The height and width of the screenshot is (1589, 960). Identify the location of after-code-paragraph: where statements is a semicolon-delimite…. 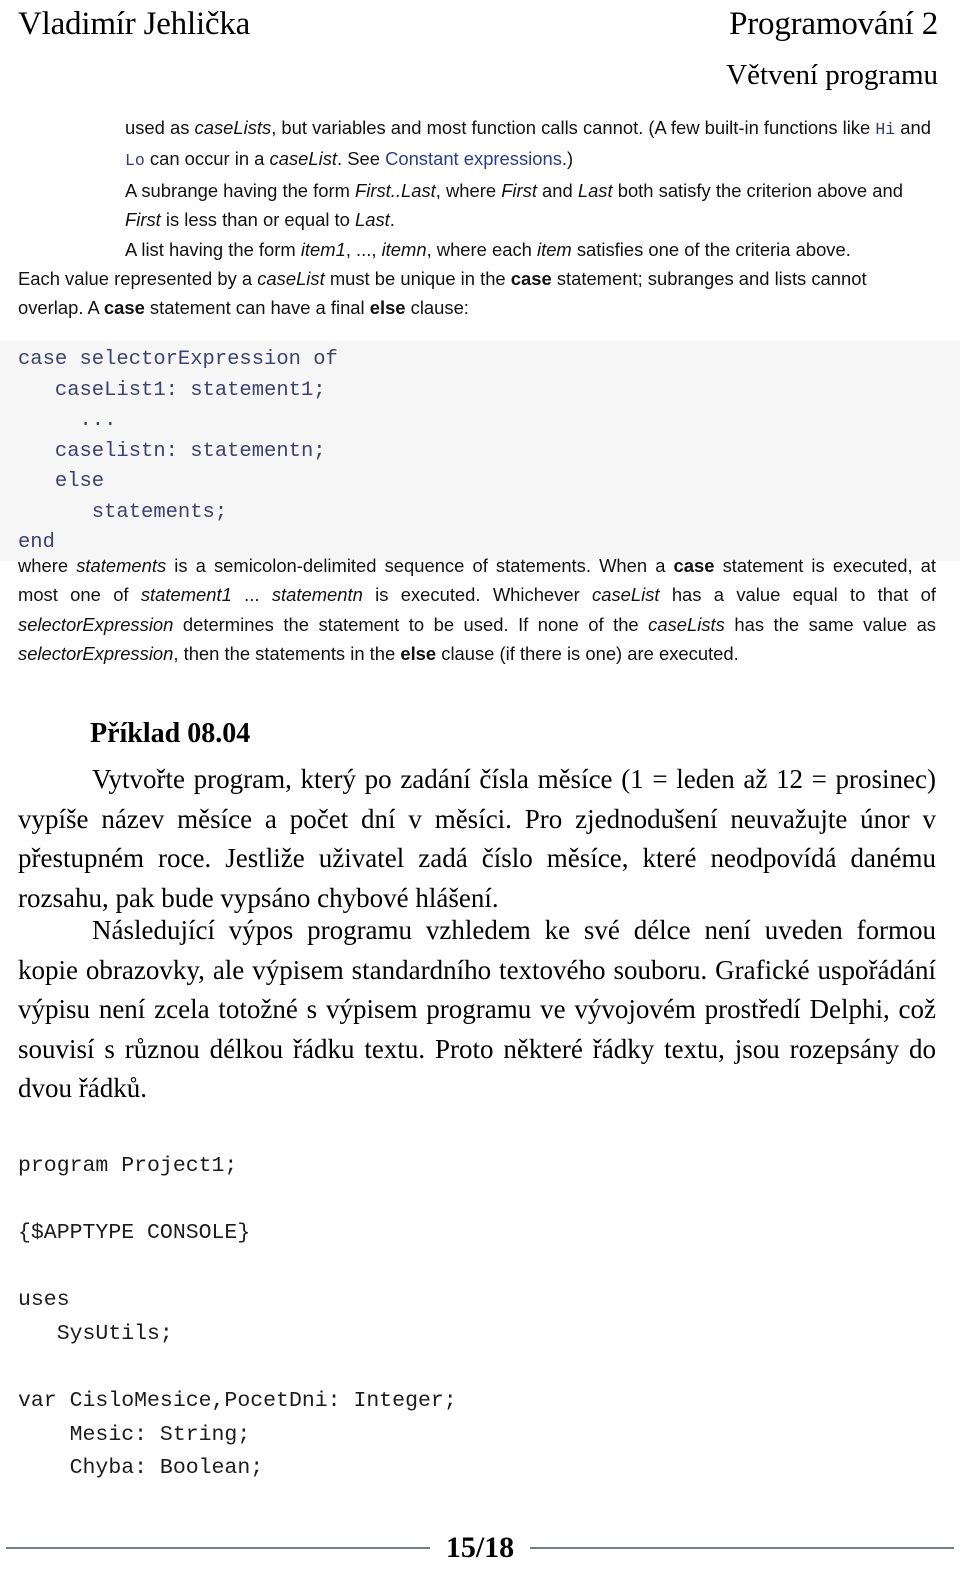
(477, 610).